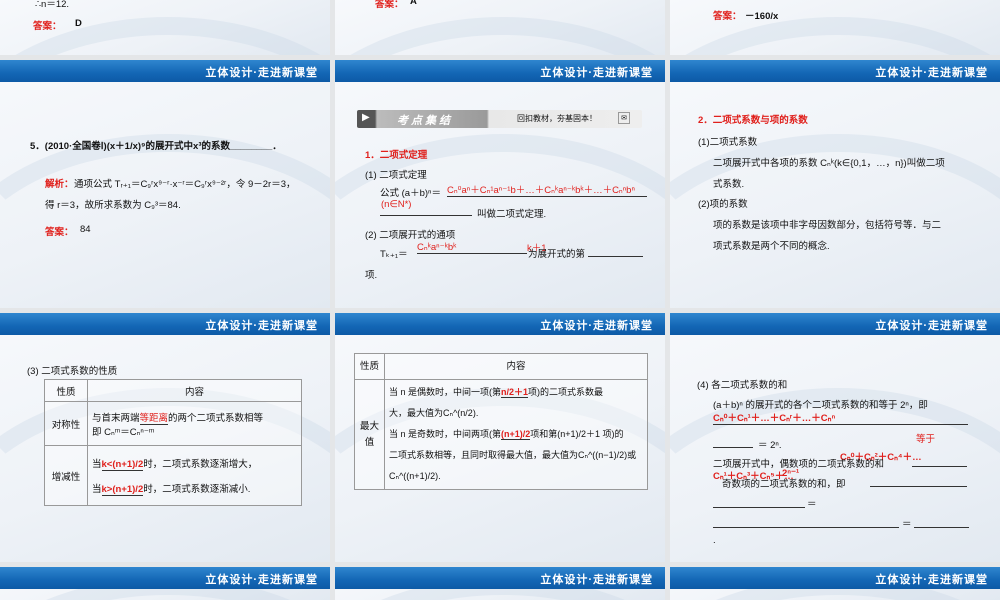  I want to click on formula-suffix: 叫做二项式定理., so click(512, 214).